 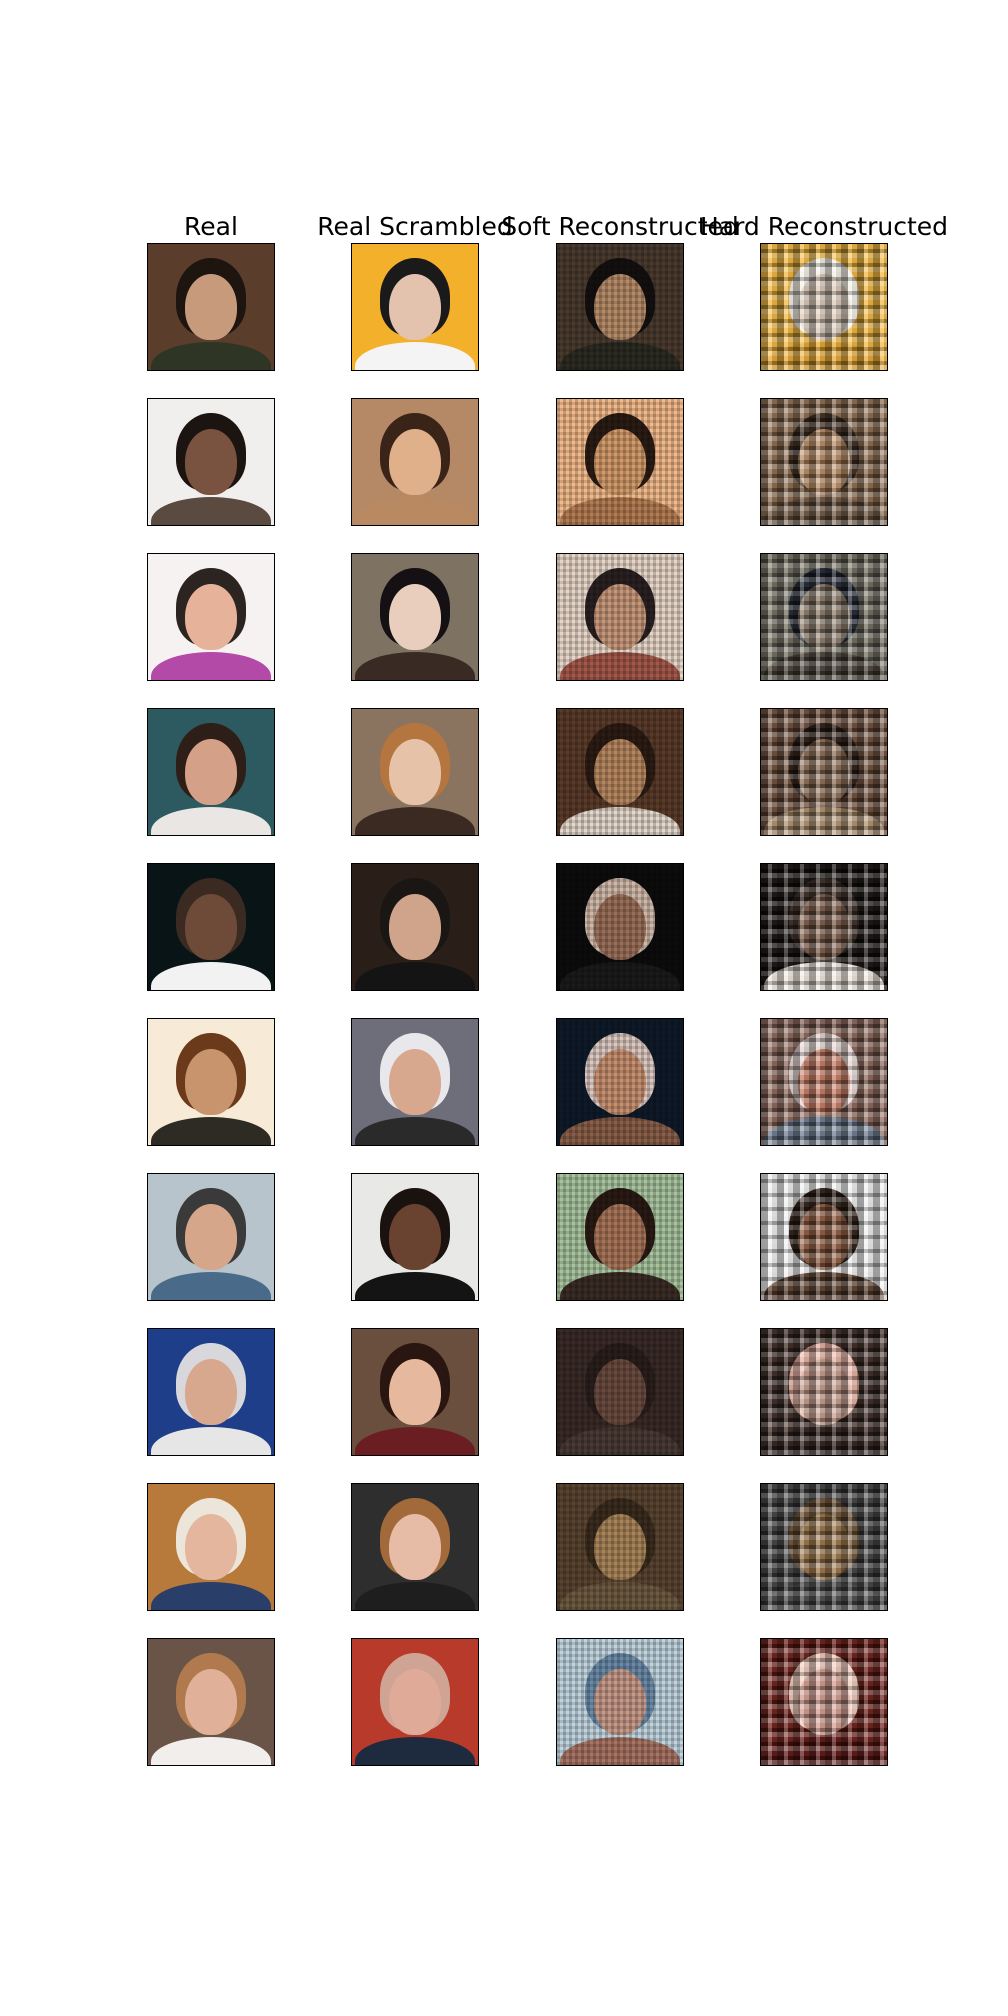 I want to click on column-title-real-scrambled: Real Scrambled, so click(x=415, y=226).